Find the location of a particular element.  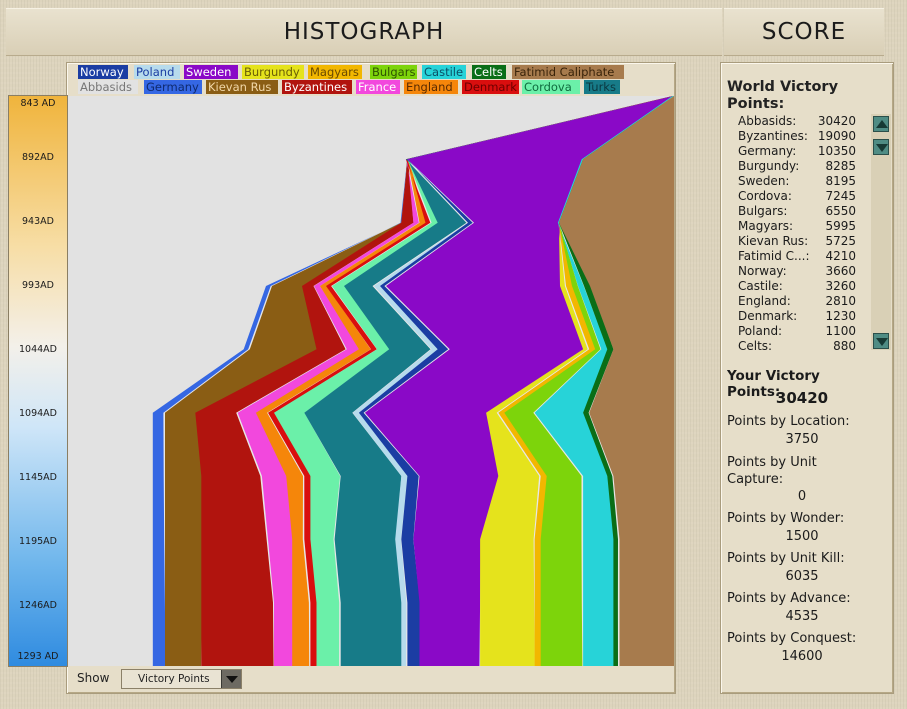

stat-label: Points by Wonder: is located at coordinates (786, 518).